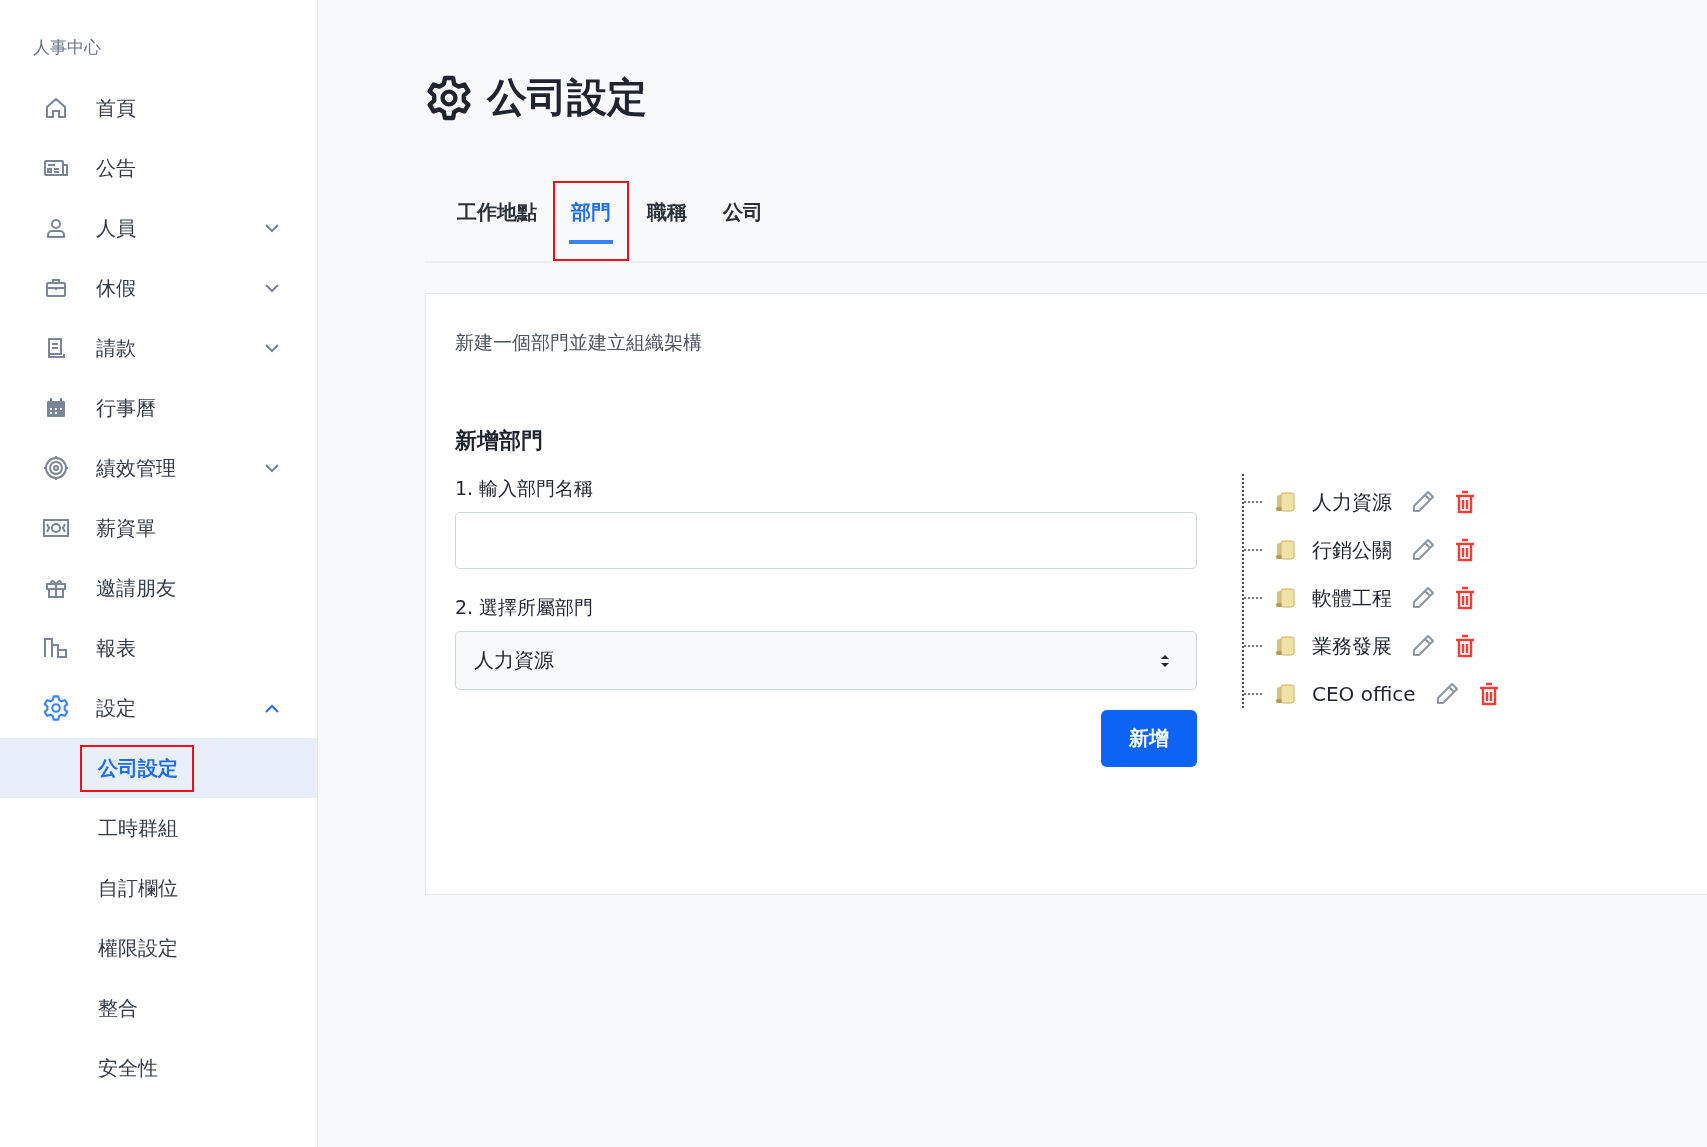  Describe the element at coordinates (497, 221) in the screenshot. I see `tab: 工作地點` at that location.